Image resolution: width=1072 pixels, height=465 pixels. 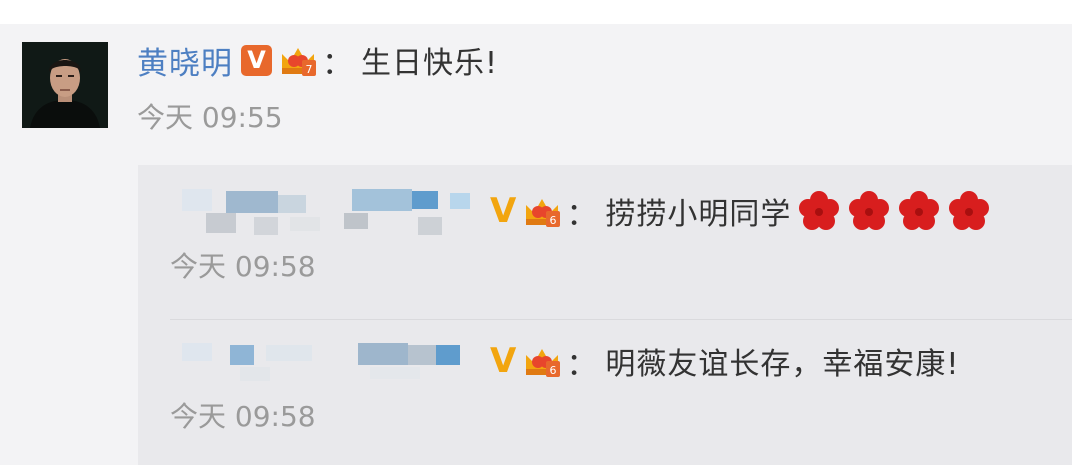 What do you see at coordinates (256, 60) in the screenshot?
I see `verified-v-icon` at bounding box center [256, 60].